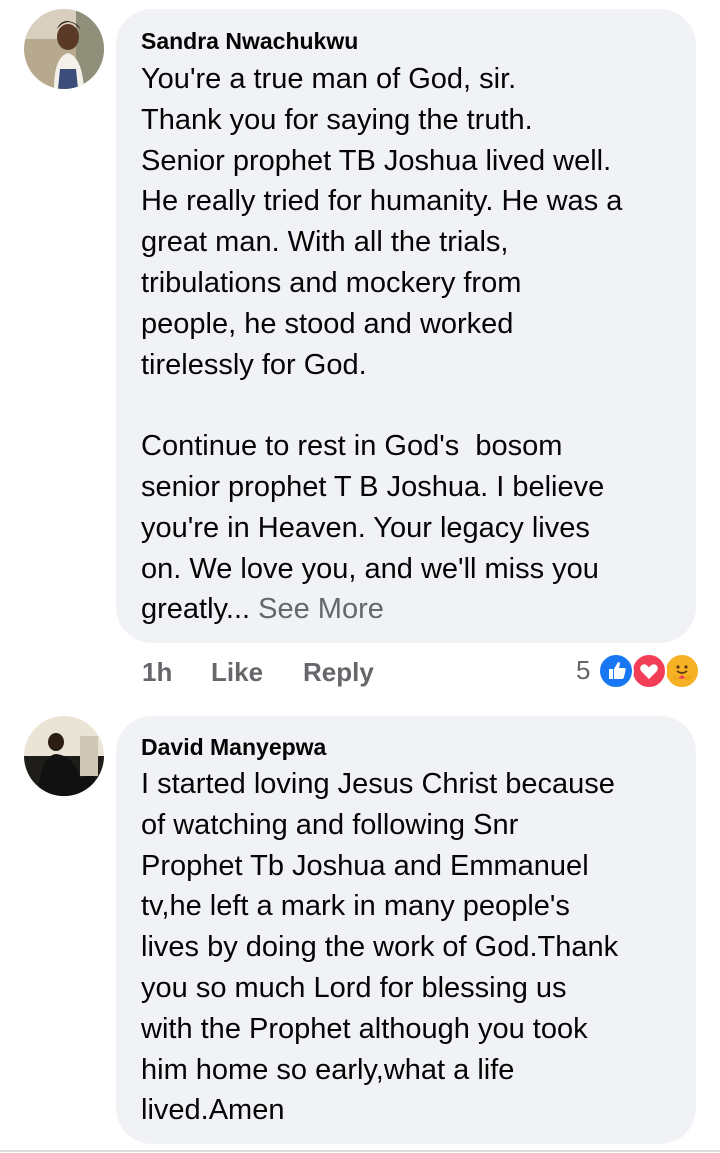 This screenshot has height=1153, width=720. Describe the element at coordinates (360, 1151) in the screenshot. I see `divider` at that location.